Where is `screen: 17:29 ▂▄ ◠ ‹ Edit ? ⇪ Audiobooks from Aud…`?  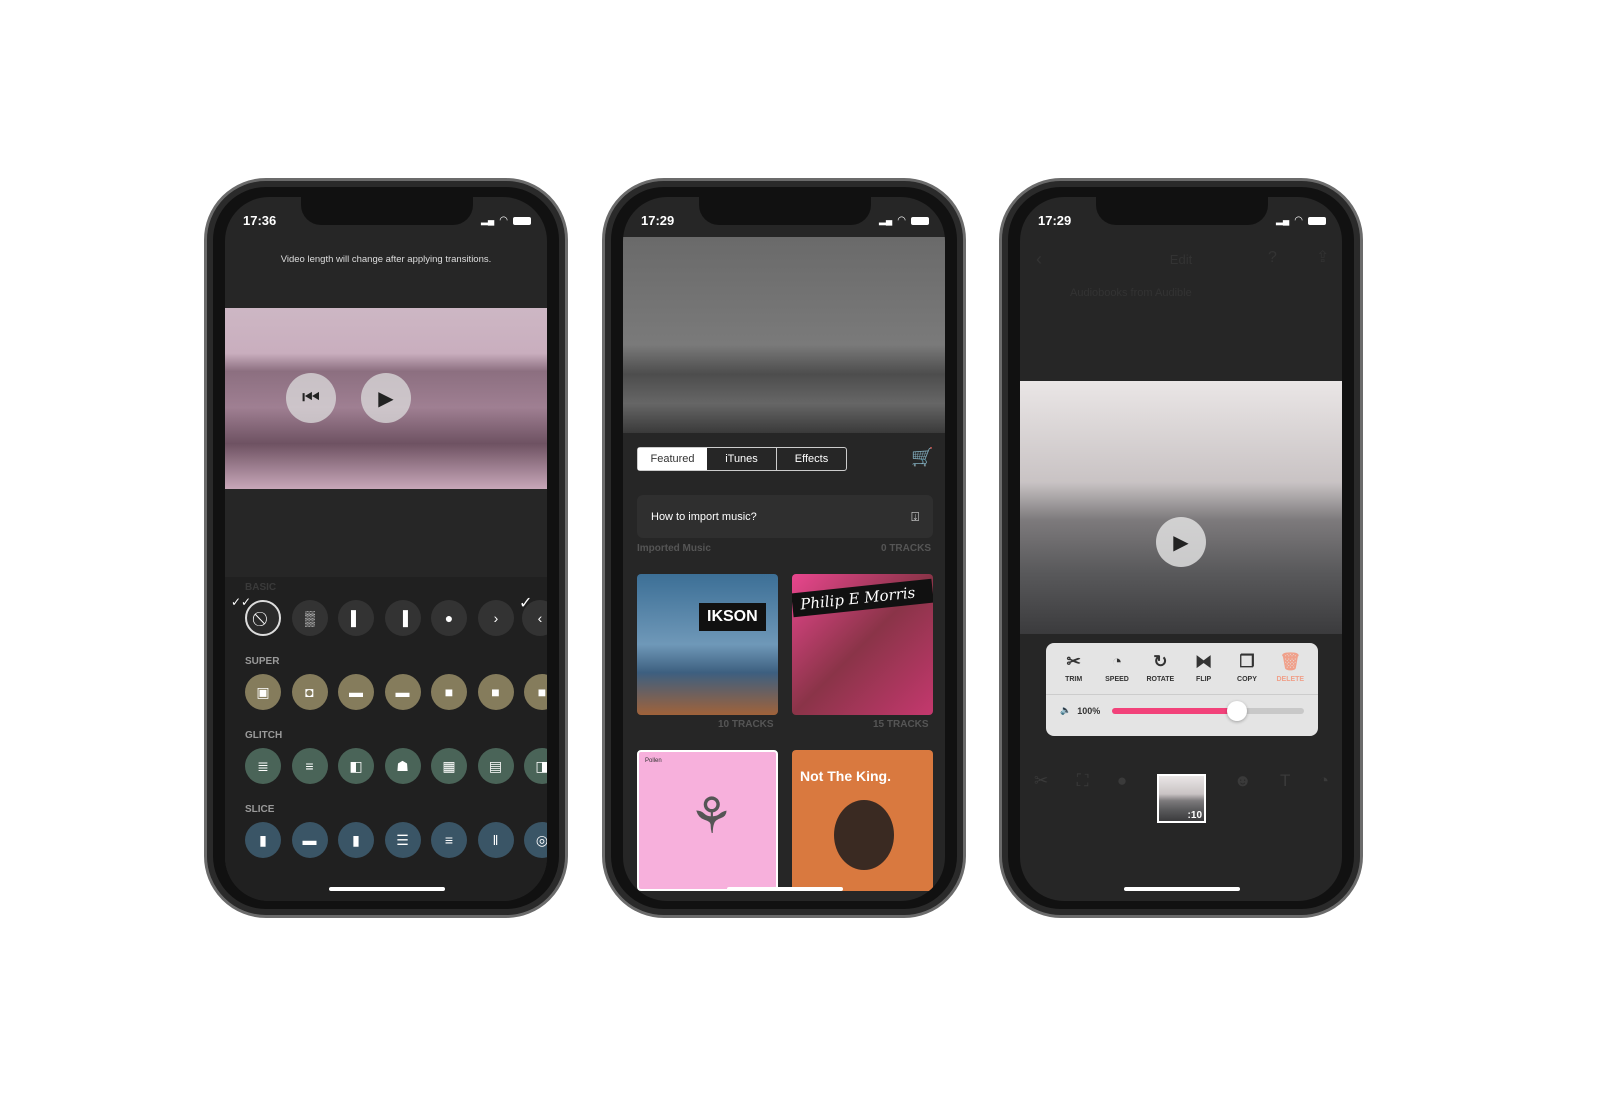 screen: 17:29 ▂▄ ◠ ‹ Edit ? ⇪ Audiobooks from Aud… is located at coordinates (1181, 549).